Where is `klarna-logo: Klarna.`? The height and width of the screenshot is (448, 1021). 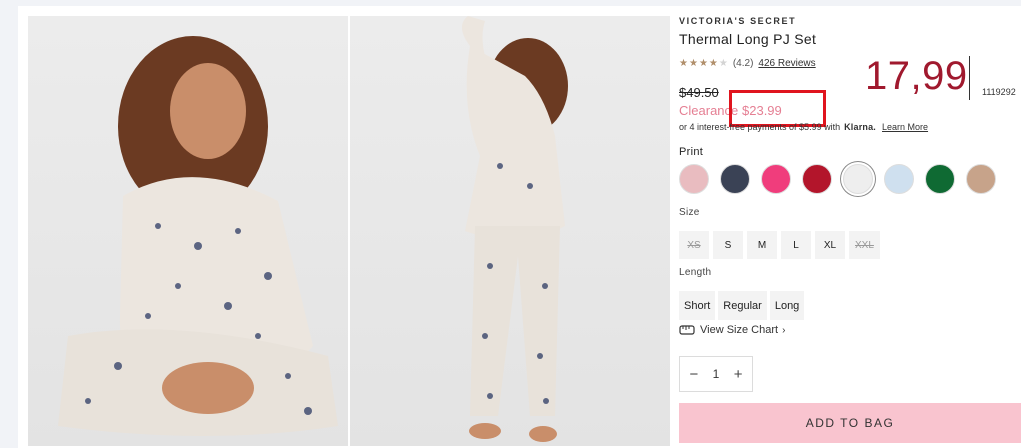
klarna-logo: Klarna. is located at coordinates (860, 127).